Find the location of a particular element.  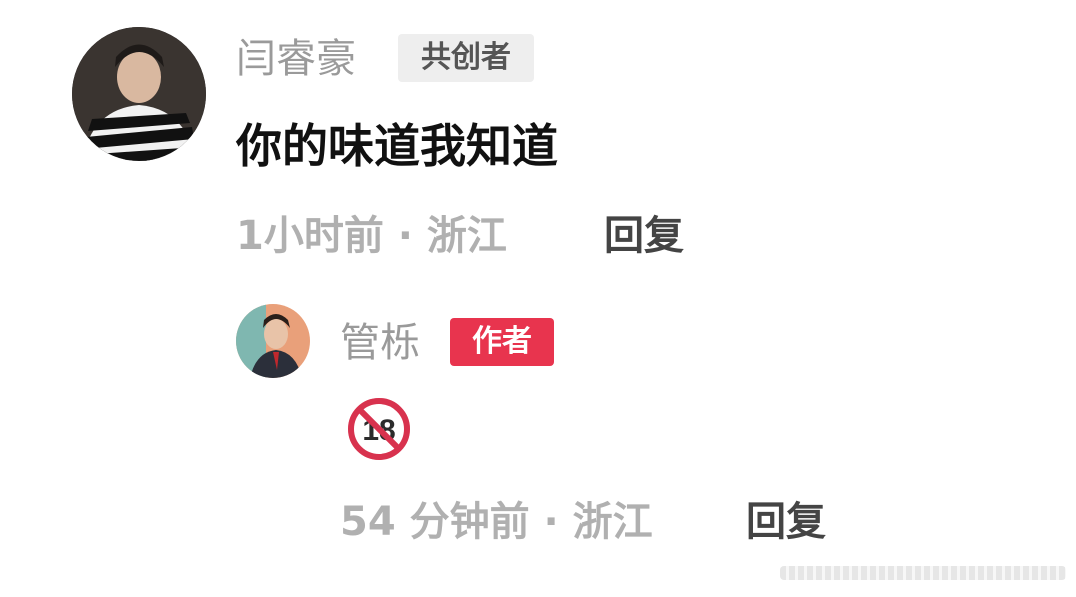

comment-time-location: 1小时前 · 浙江 is located at coordinates (371, 236).